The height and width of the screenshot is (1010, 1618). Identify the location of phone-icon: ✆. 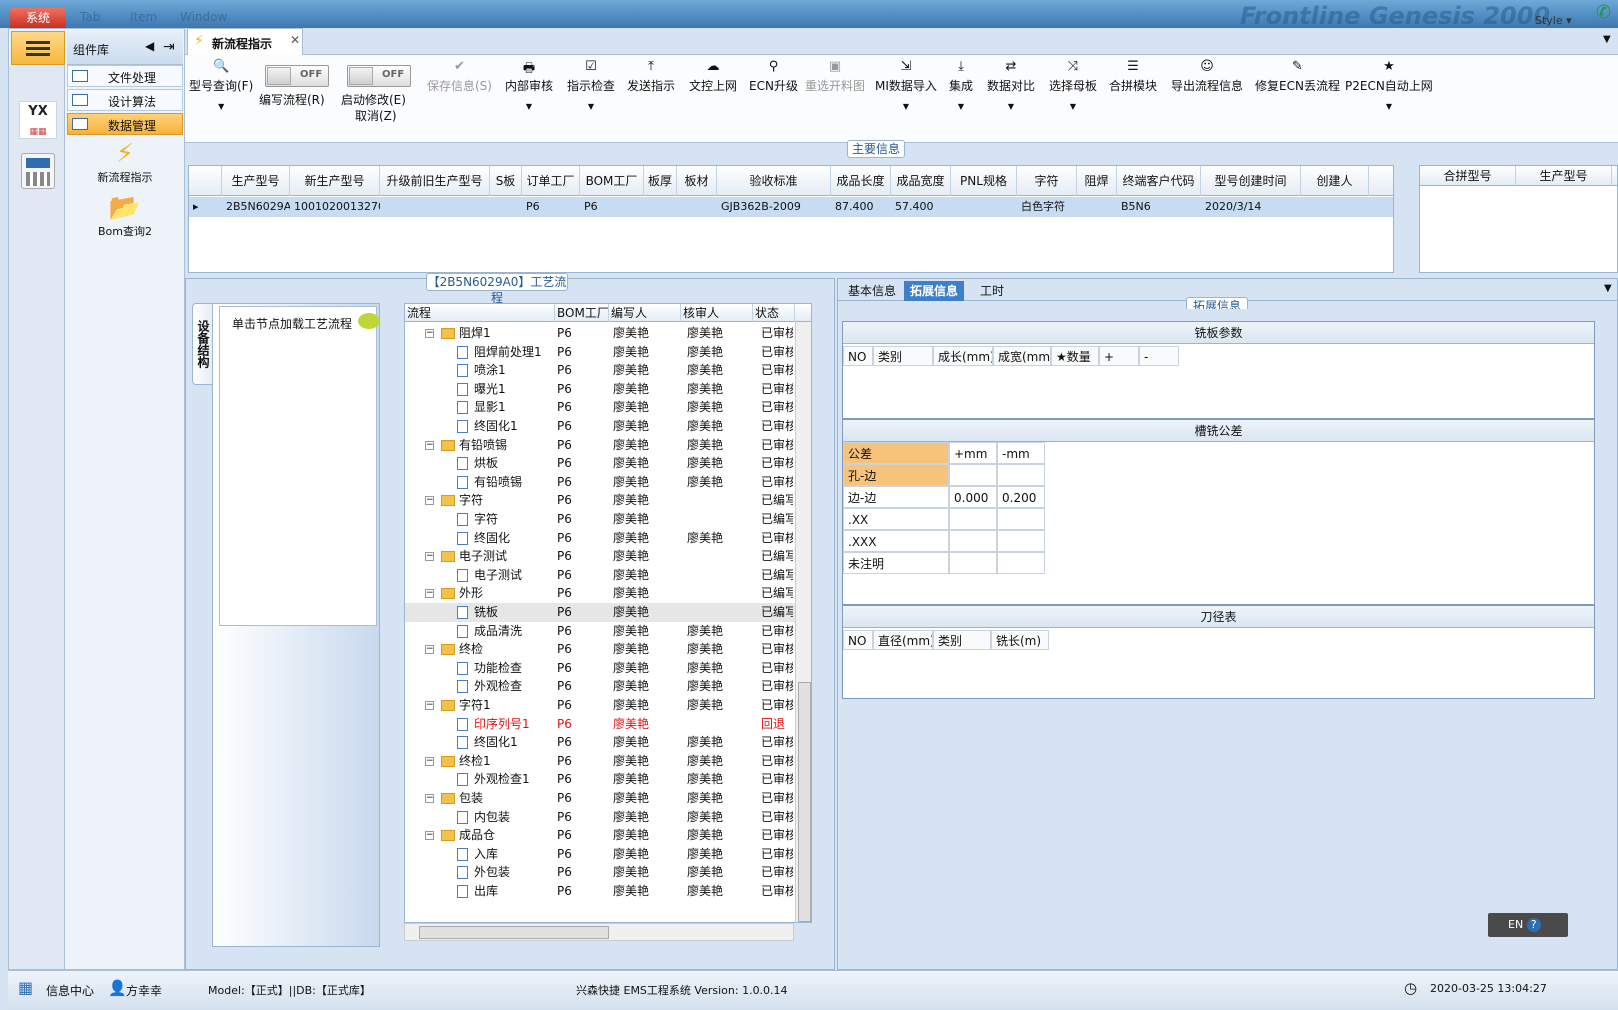
(1606, 12).